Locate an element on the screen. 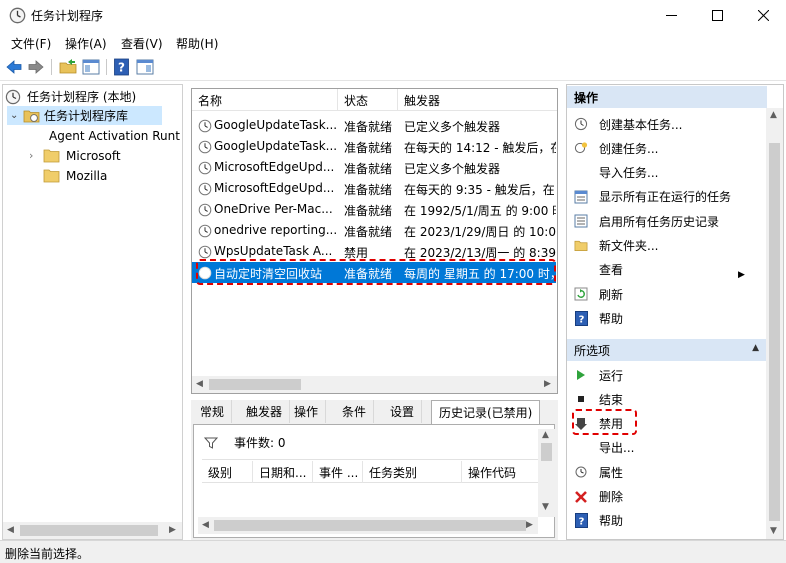  actions-vertical-scrollbar: ▲ ▼ is located at coordinates (774, 323).